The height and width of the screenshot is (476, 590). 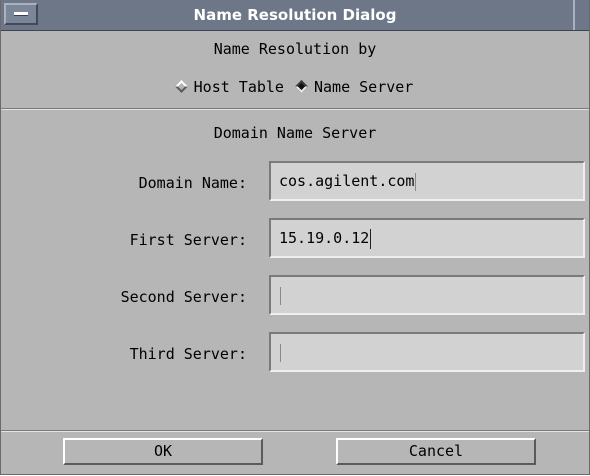 What do you see at coordinates (363, 87) in the screenshot?
I see `radio-name-server-label: Name Server` at bounding box center [363, 87].